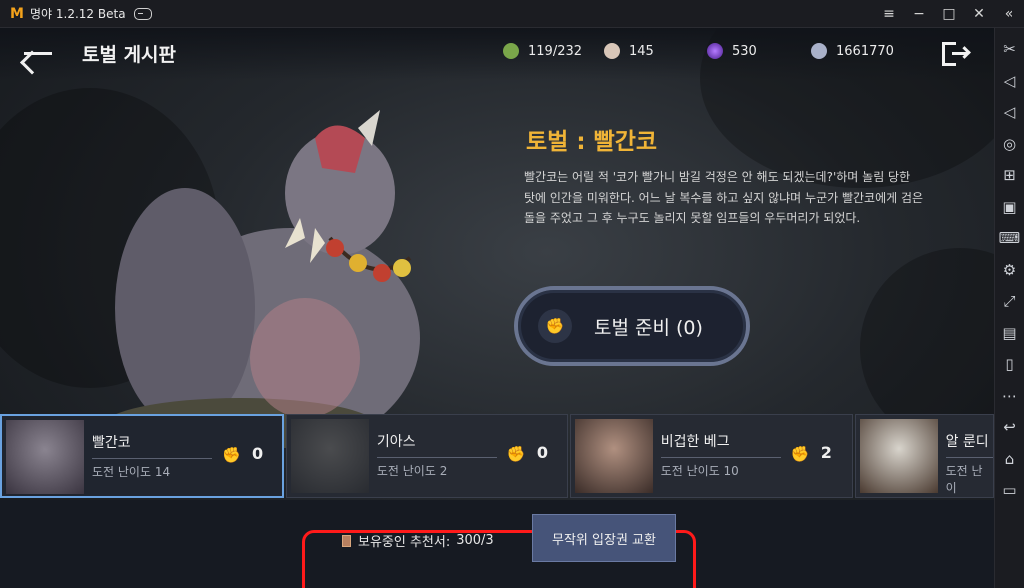 The height and width of the screenshot is (588, 1024). Describe the element at coordinates (1009, 207) in the screenshot. I see `apk-install-icon: ▣` at that location.